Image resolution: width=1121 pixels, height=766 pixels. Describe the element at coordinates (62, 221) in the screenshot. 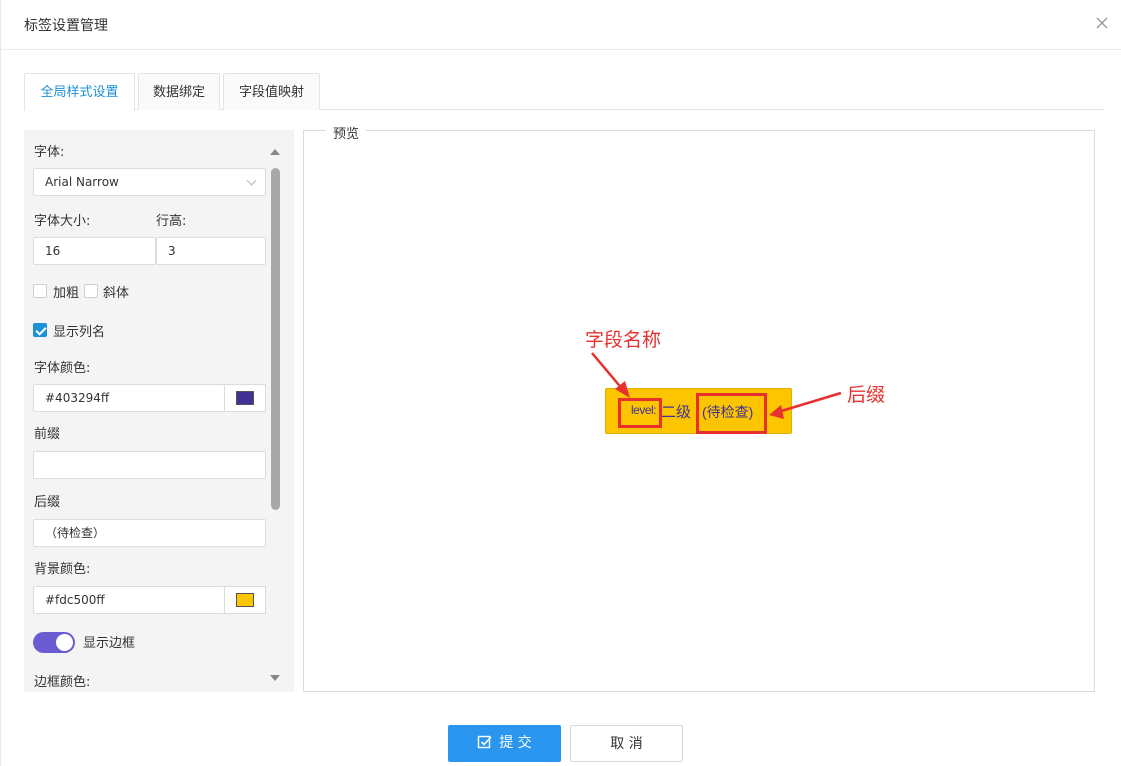

I see `font-size-label: 字体大小:` at that location.